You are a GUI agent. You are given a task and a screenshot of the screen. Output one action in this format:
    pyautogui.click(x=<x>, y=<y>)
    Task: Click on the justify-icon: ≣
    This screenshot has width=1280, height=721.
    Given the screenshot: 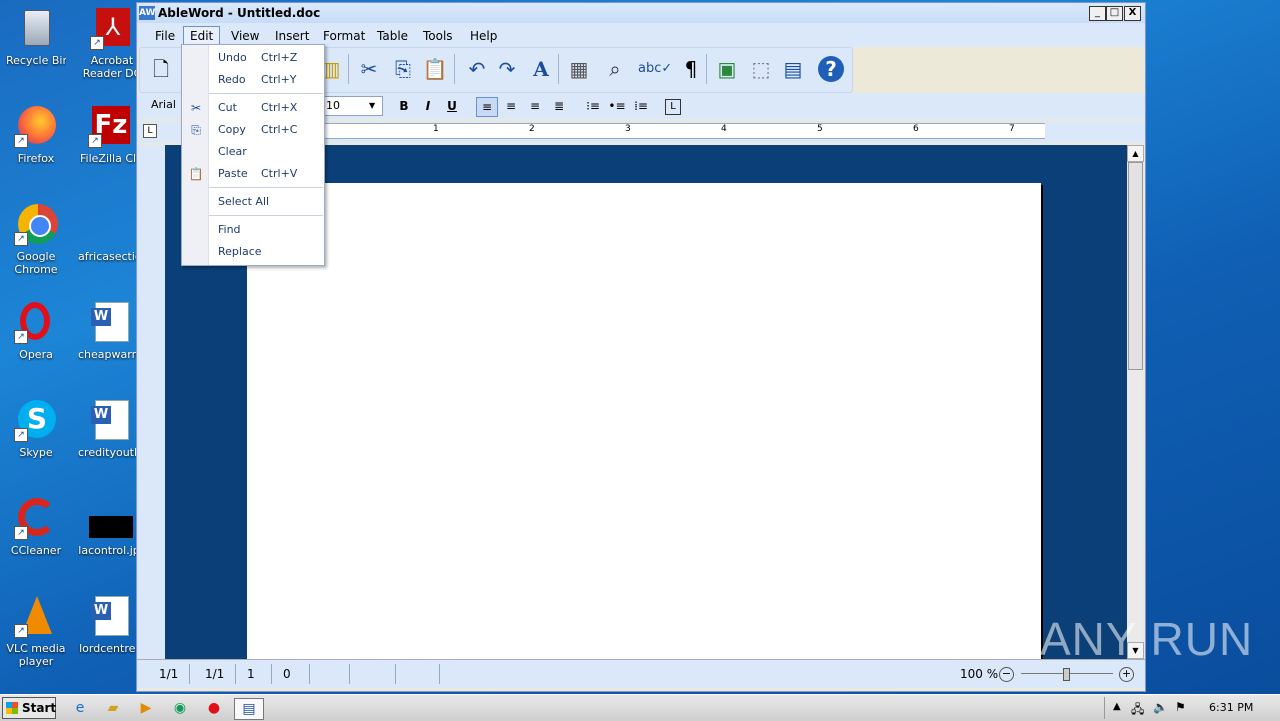 What is the action you would take?
    pyautogui.click(x=559, y=106)
    